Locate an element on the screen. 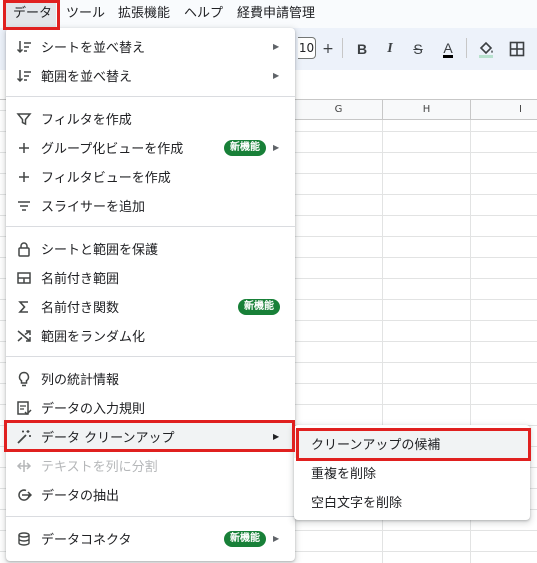 This screenshot has height=563, width=537. submenu-item-label: 重複を削除 is located at coordinates (344, 474).